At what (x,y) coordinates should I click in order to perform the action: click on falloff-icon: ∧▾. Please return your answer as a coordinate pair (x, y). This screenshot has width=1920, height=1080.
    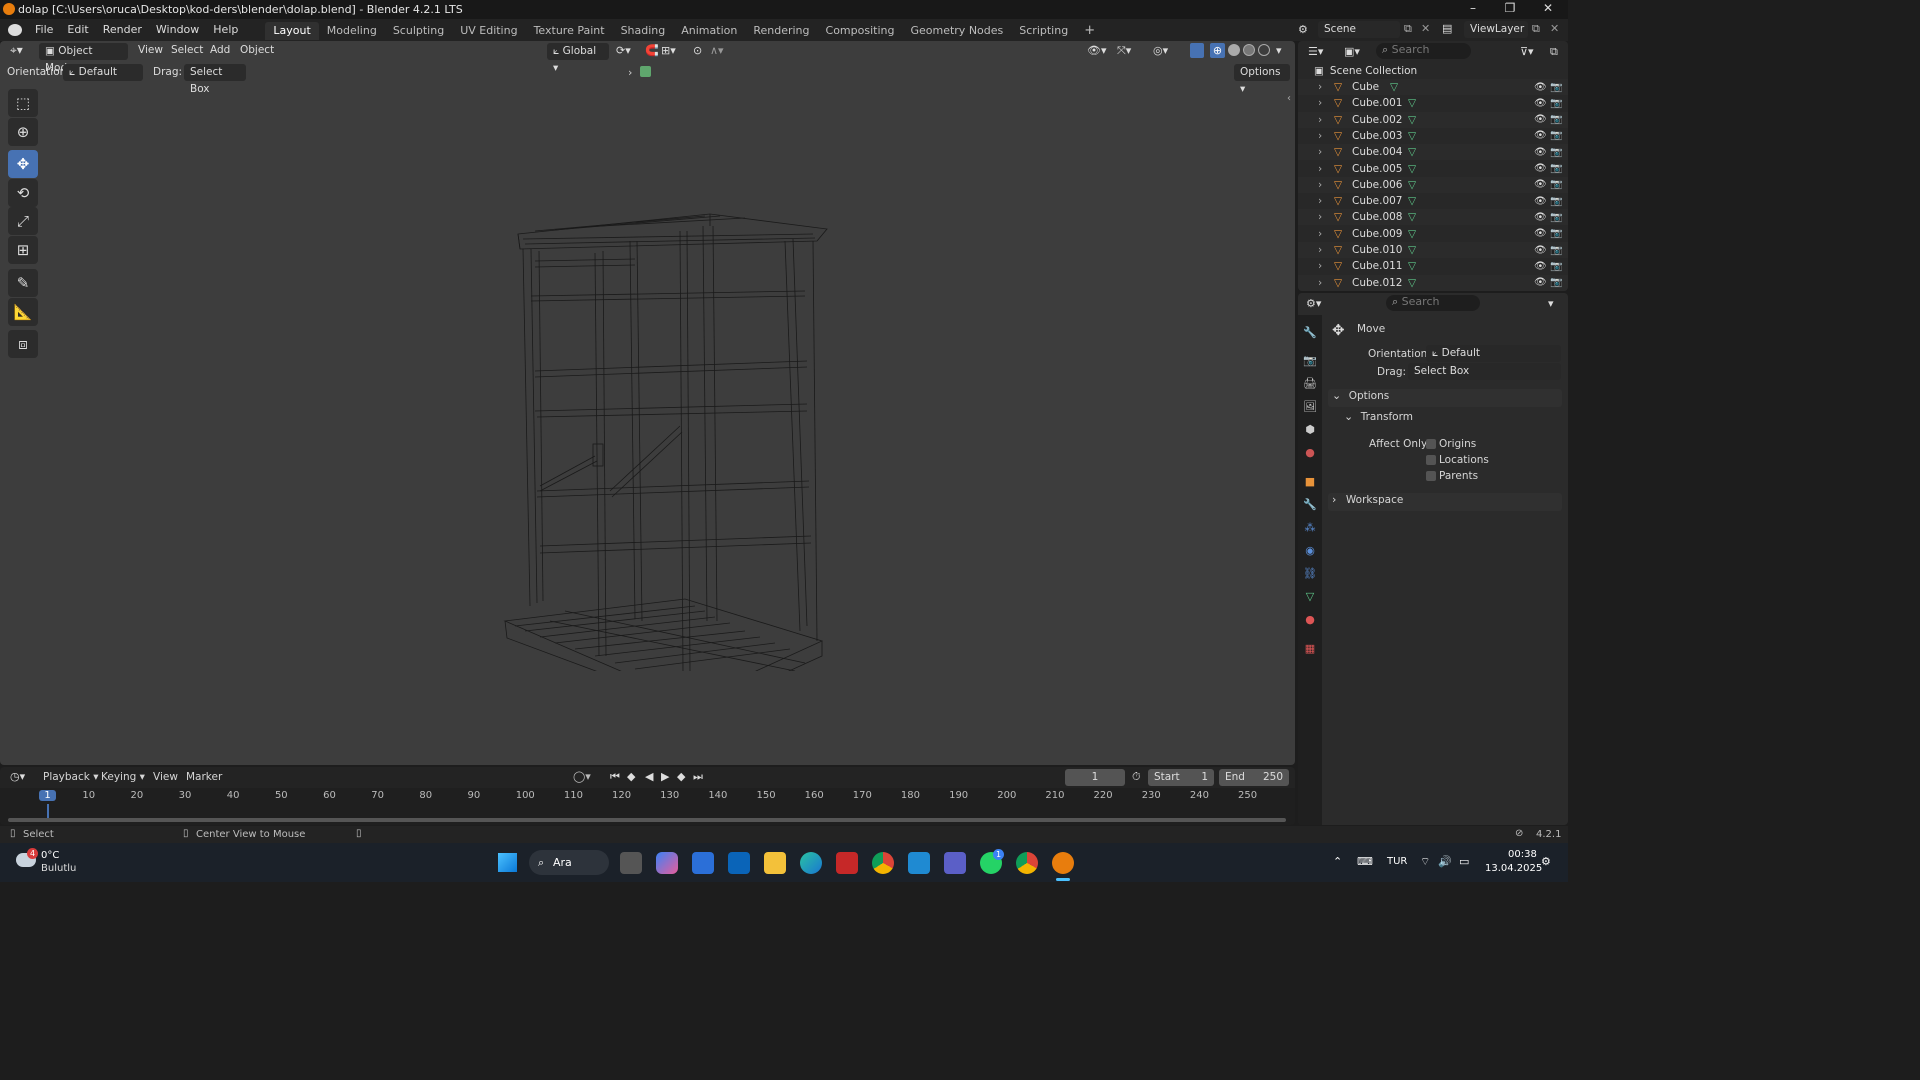
    Looking at the image, I should click on (717, 50).